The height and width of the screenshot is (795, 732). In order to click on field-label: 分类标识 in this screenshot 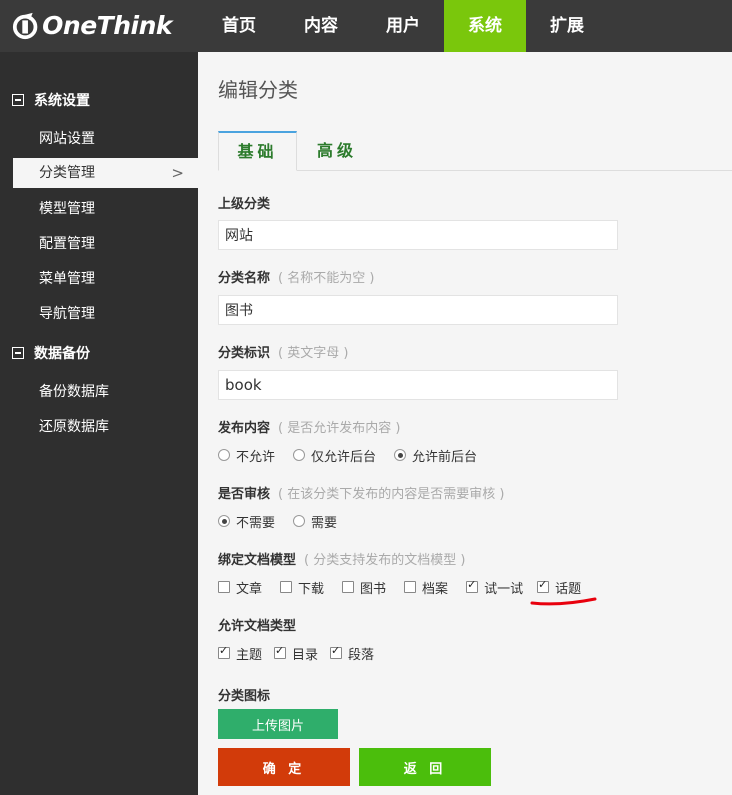, I will do `click(244, 353)`.